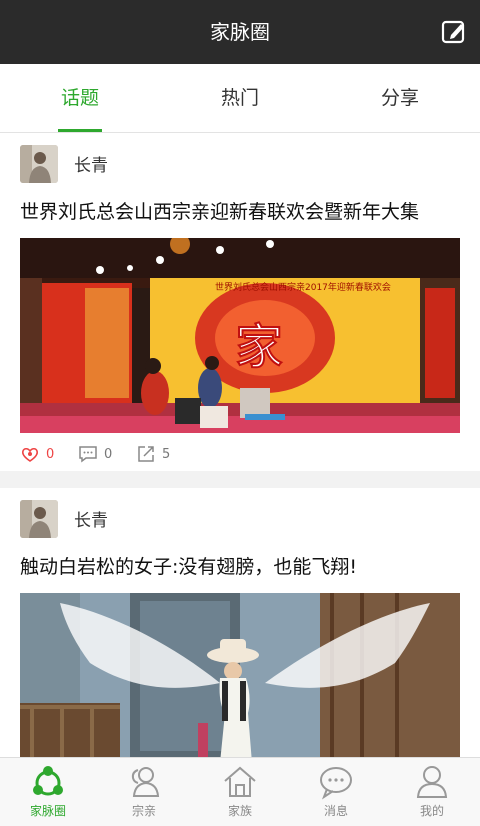  Describe the element at coordinates (336, 783) in the screenshot. I see `chat-icon` at that location.